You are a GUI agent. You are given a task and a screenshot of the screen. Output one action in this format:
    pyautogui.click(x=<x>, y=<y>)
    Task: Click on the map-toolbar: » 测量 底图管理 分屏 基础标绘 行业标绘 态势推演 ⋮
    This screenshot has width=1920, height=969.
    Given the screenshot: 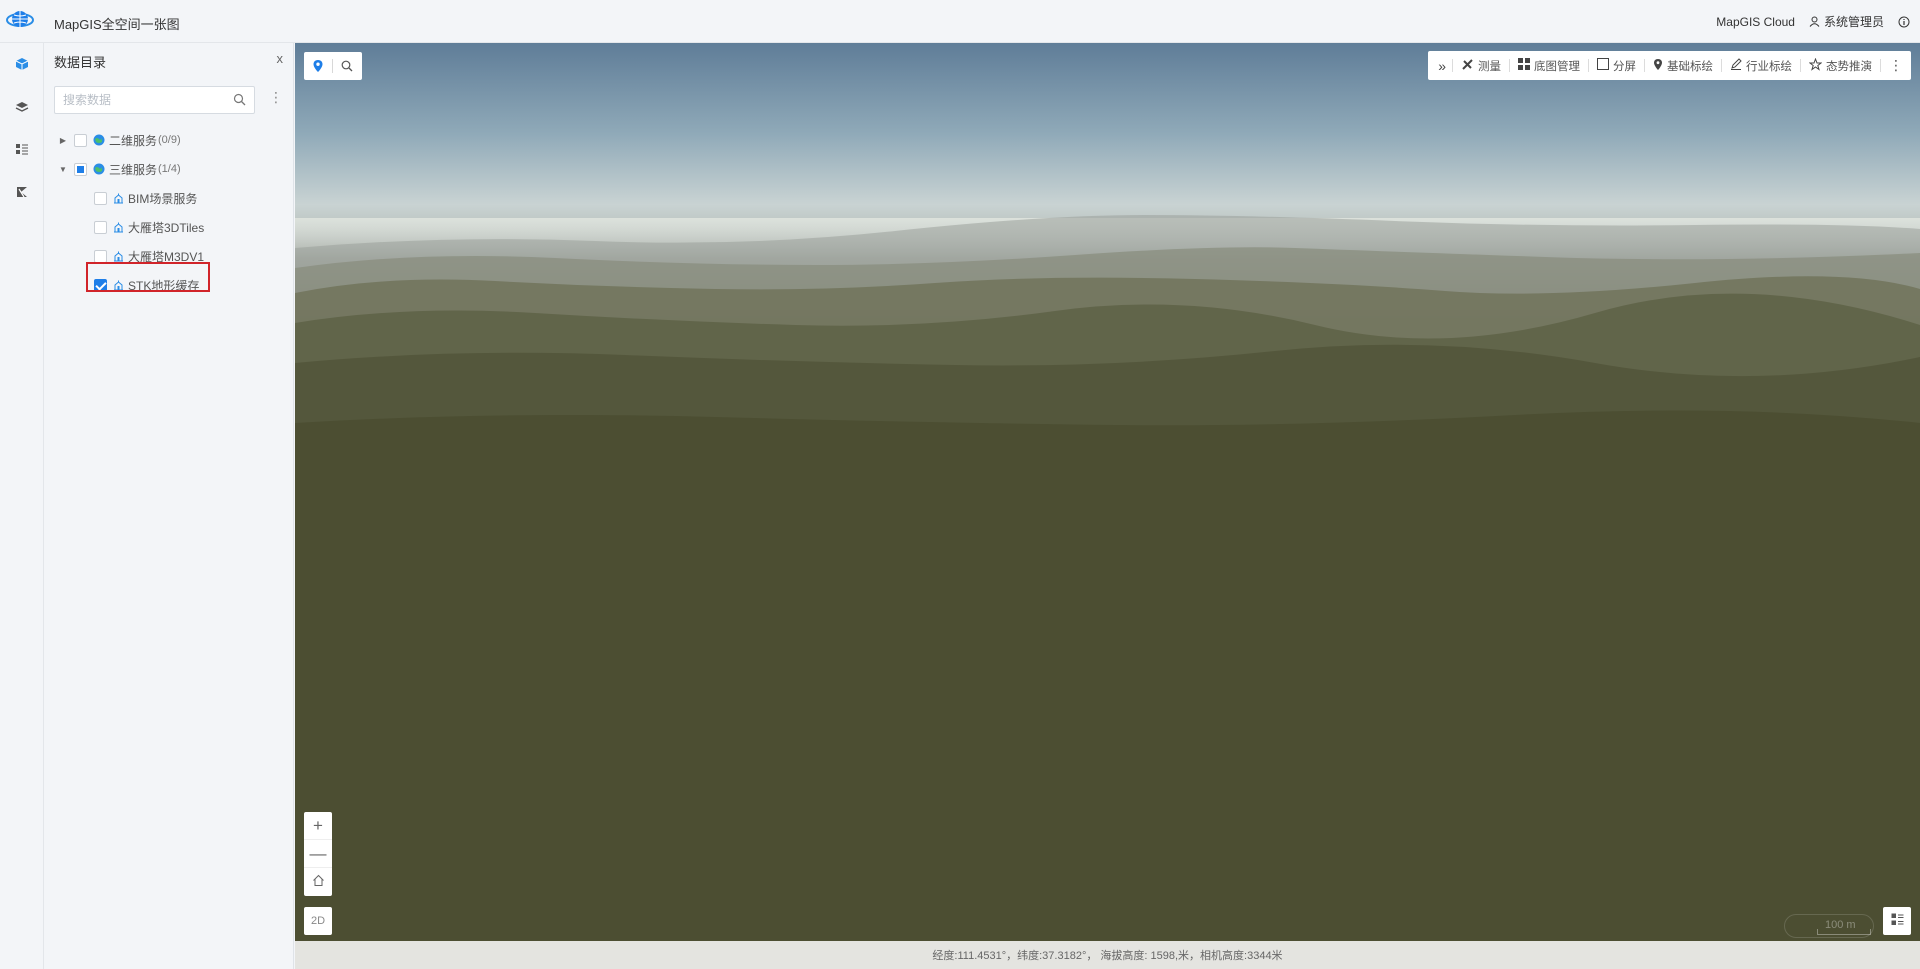 What is the action you would take?
    pyautogui.click(x=1669, y=65)
    